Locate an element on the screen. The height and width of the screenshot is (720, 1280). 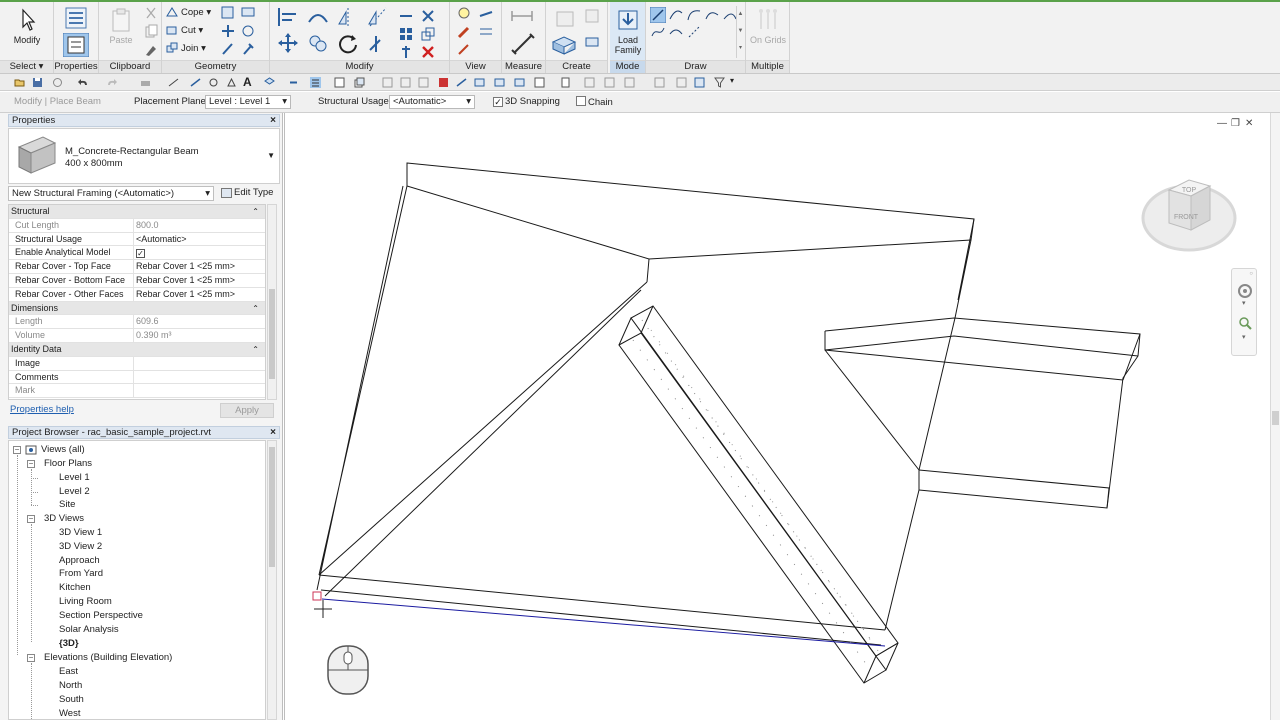
minimize-view-icon: — is located at coordinates (1222, 123).